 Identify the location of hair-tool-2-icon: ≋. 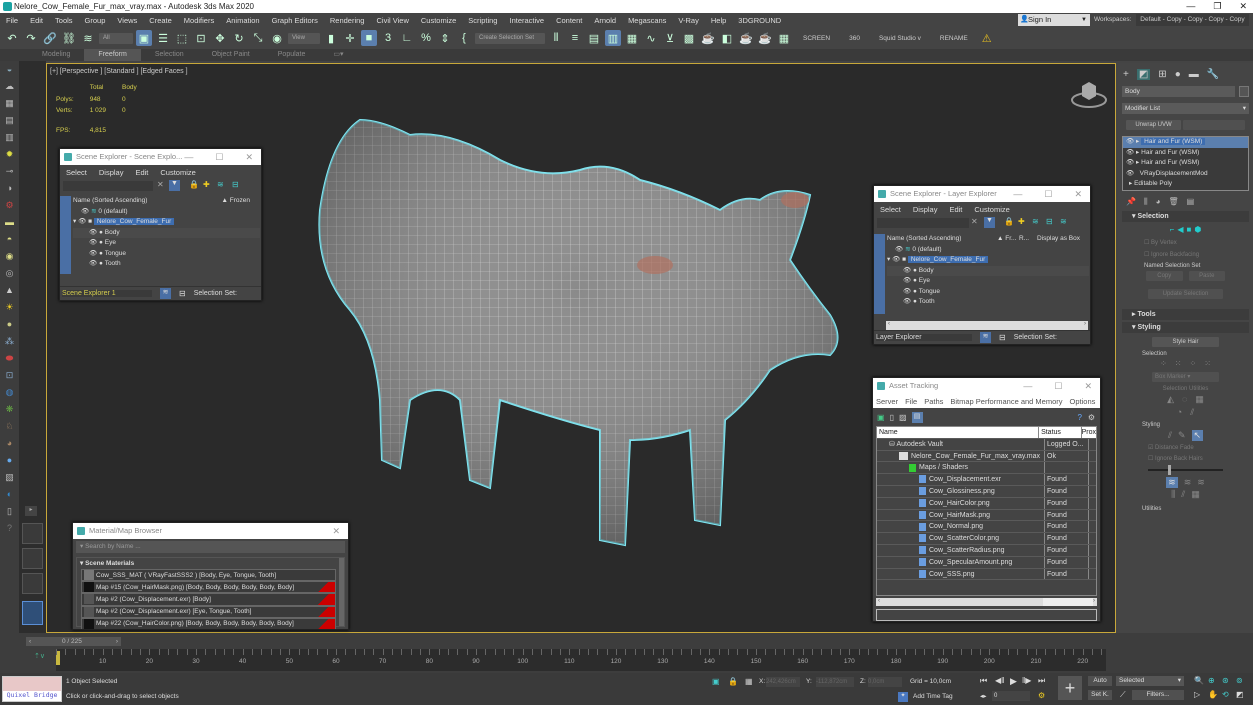
(1188, 482).